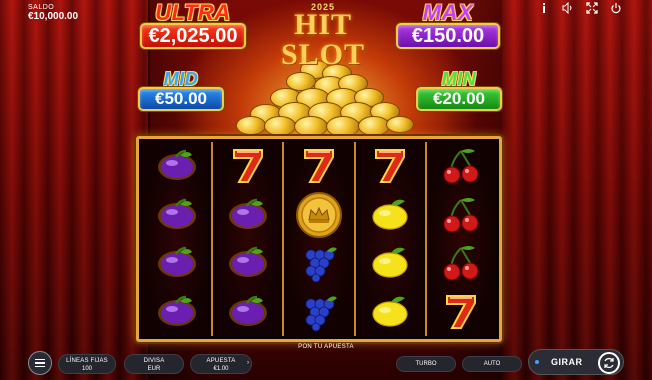  Describe the element at coordinates (319, 214) in the screenshot. I see `crown-coin-icon` at that location.